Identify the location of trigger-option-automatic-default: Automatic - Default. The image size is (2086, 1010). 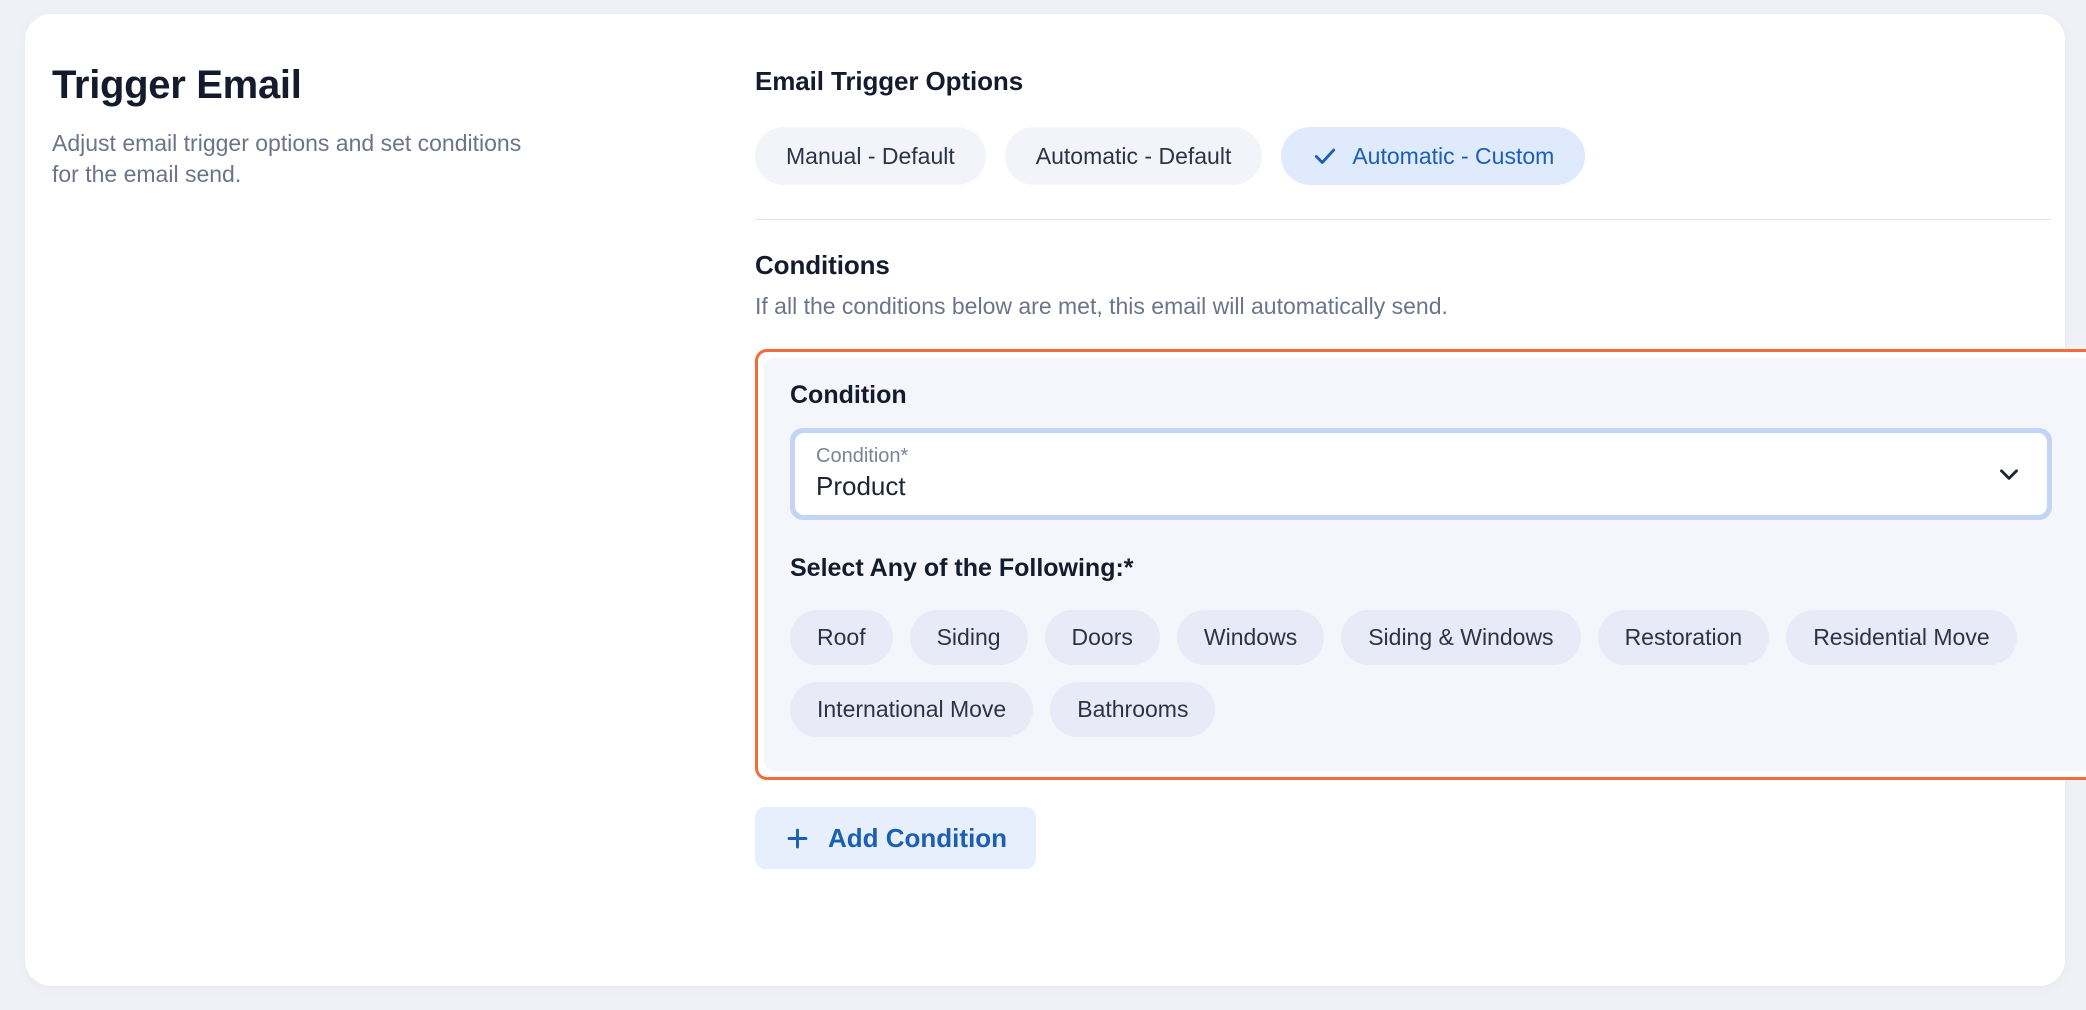
(1133, 156).